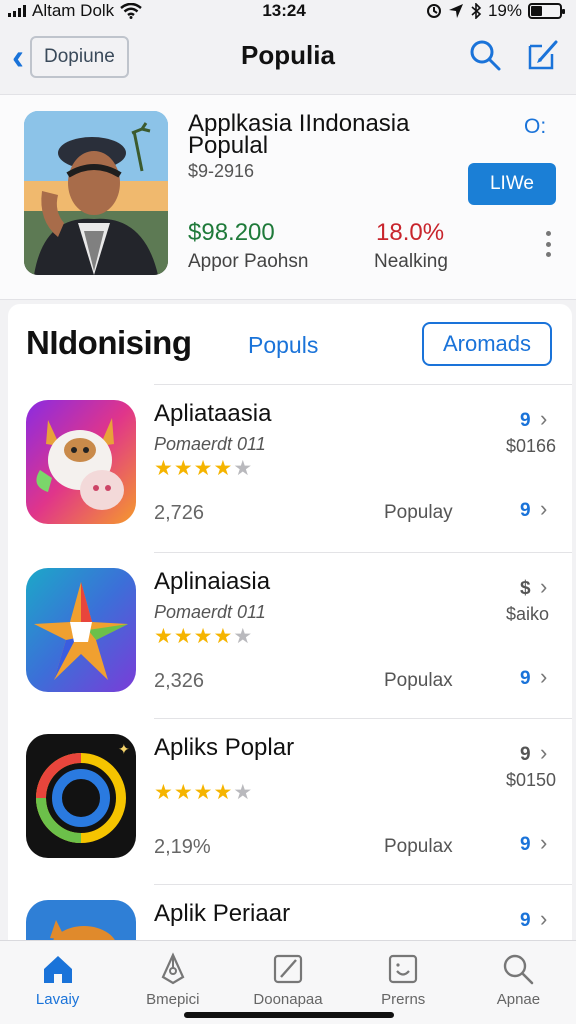  I want to click on list-link: Populs, so click(283, 345).